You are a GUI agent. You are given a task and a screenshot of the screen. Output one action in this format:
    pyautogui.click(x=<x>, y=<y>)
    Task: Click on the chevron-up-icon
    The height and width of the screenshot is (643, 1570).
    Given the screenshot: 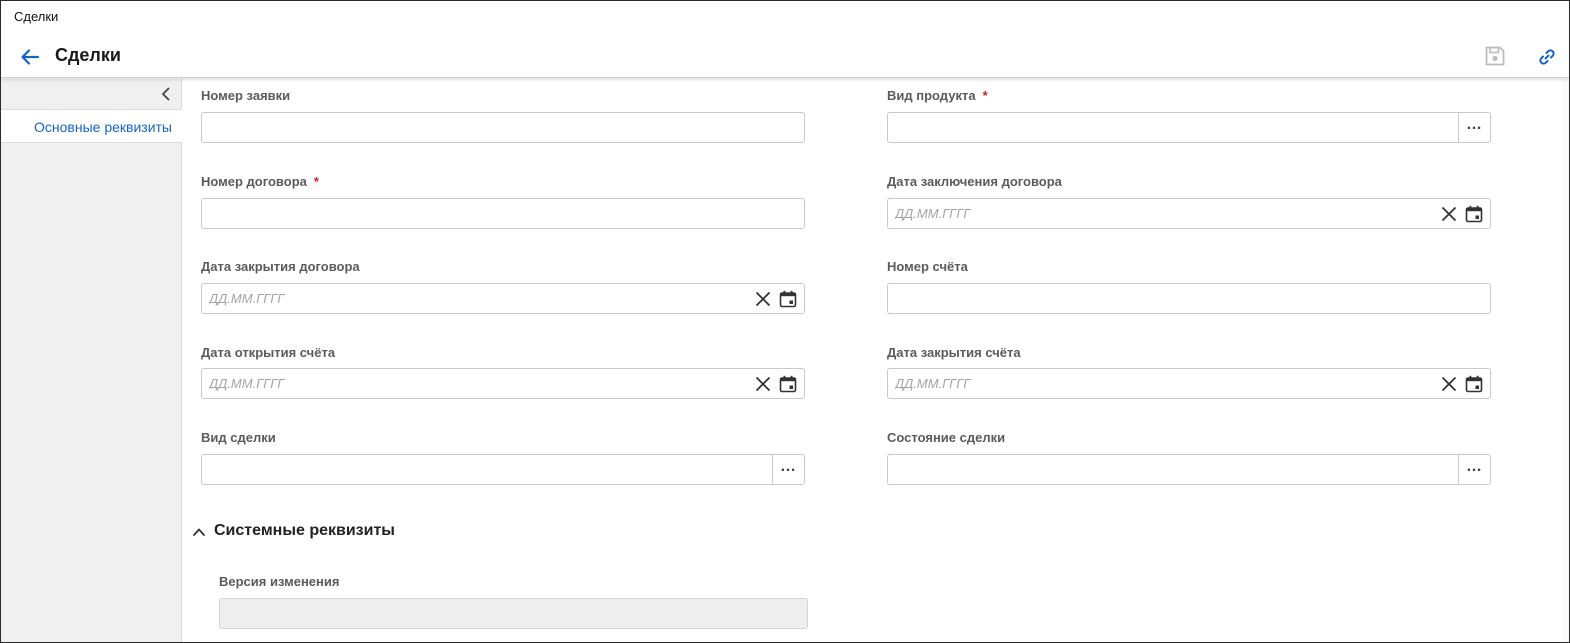 What is the action you would take?
    pyautogui.click(x=199, y=532)
    